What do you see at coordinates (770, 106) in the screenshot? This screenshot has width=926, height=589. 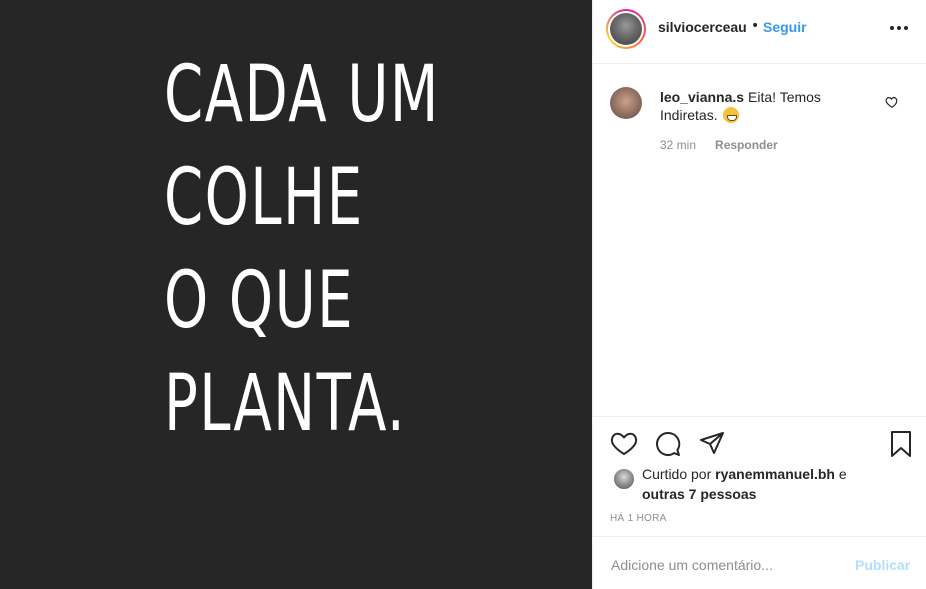 I see `comment-text-block: leo_vianna.s Eita! Temos Indiretas.` at bounding box center [770, 106].